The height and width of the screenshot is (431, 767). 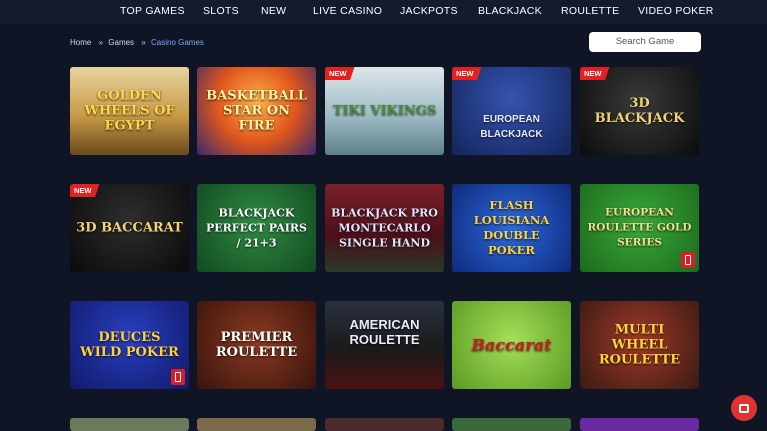 What do you see at coordinates (273, 11) in the screenshot?
I see `nav-new: NEW` at bounding box center [273, 11].